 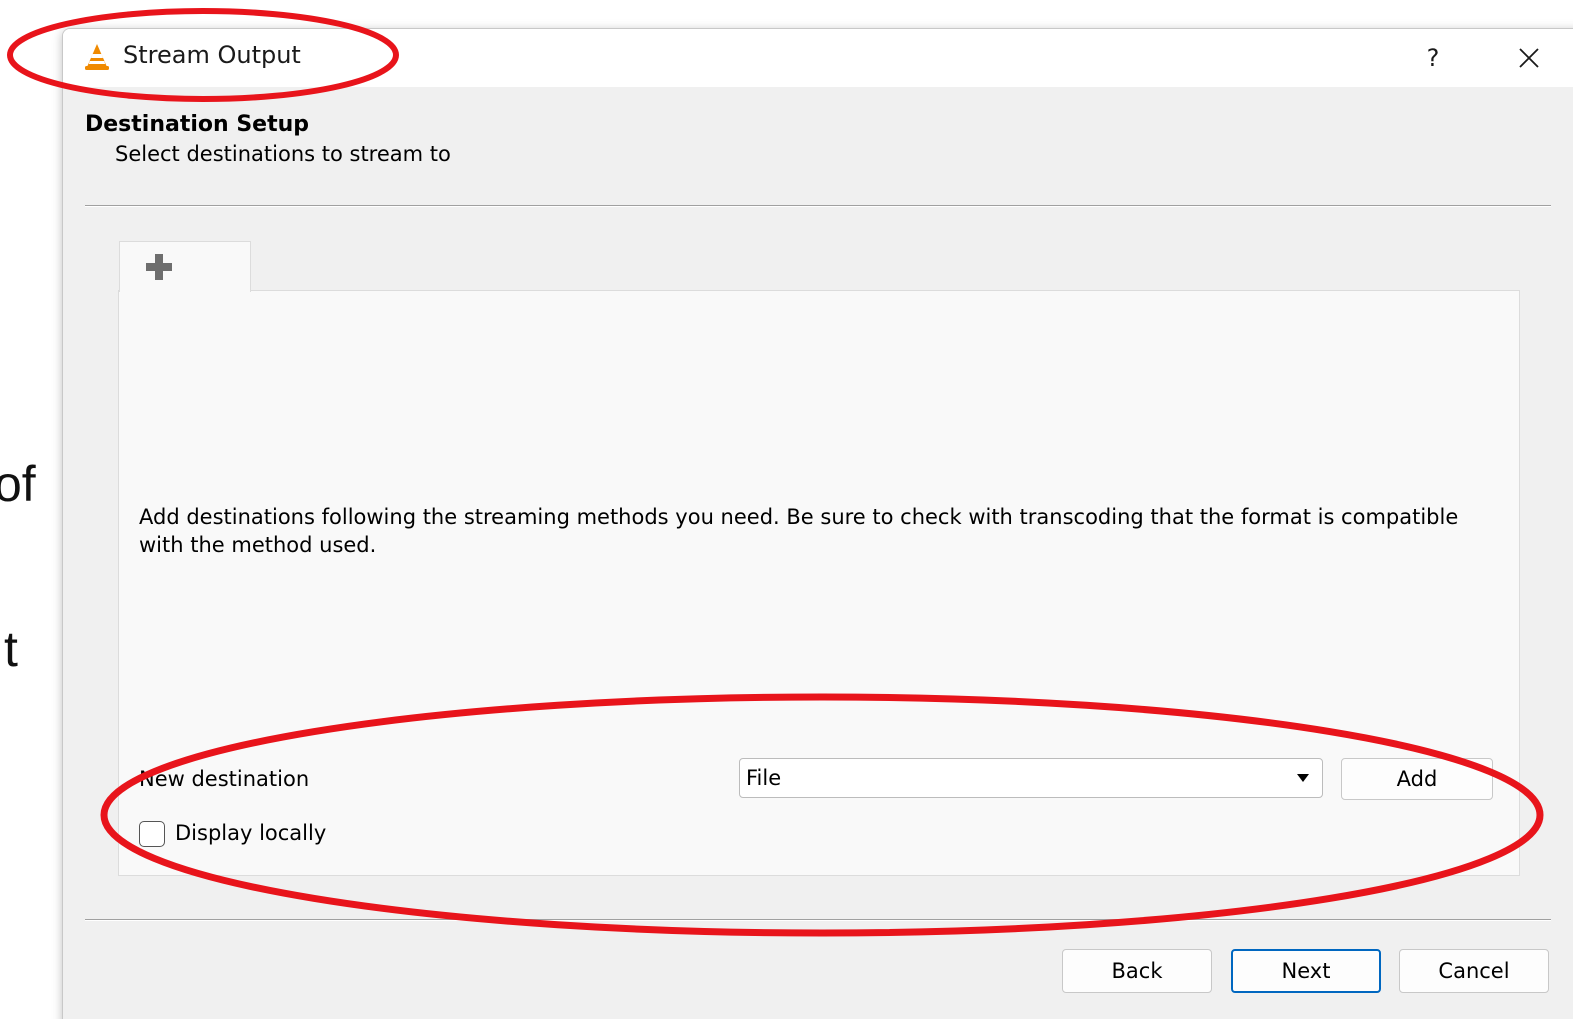 I want to click on footer-divider, so click(x=818, y=920).